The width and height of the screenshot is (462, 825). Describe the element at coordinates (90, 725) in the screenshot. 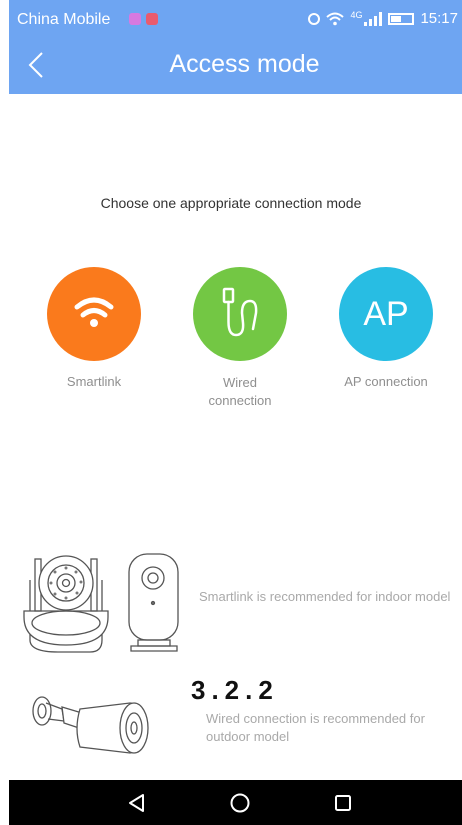

I see `outdoor-camera-illustration` at that location.